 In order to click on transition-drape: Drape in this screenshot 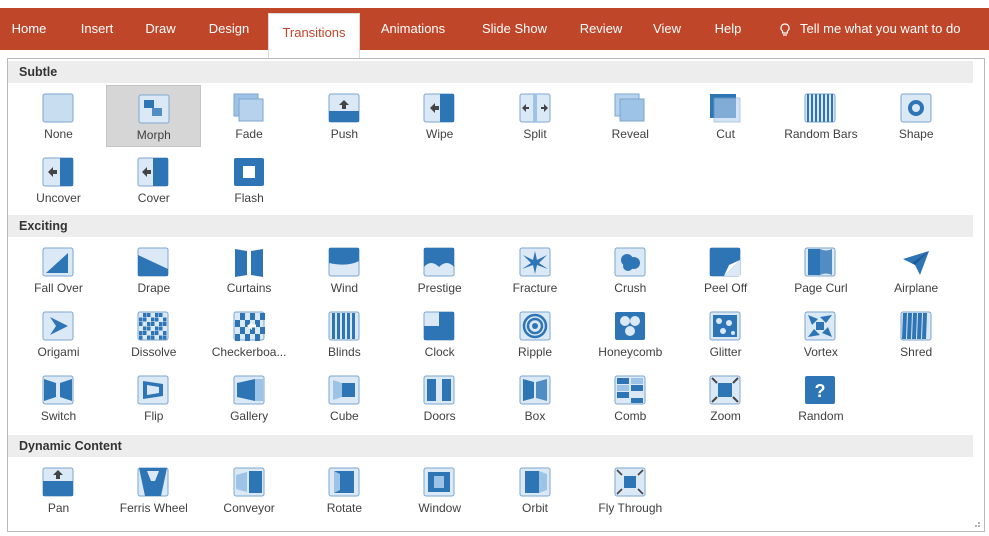, I will do `click(153, 270)`.